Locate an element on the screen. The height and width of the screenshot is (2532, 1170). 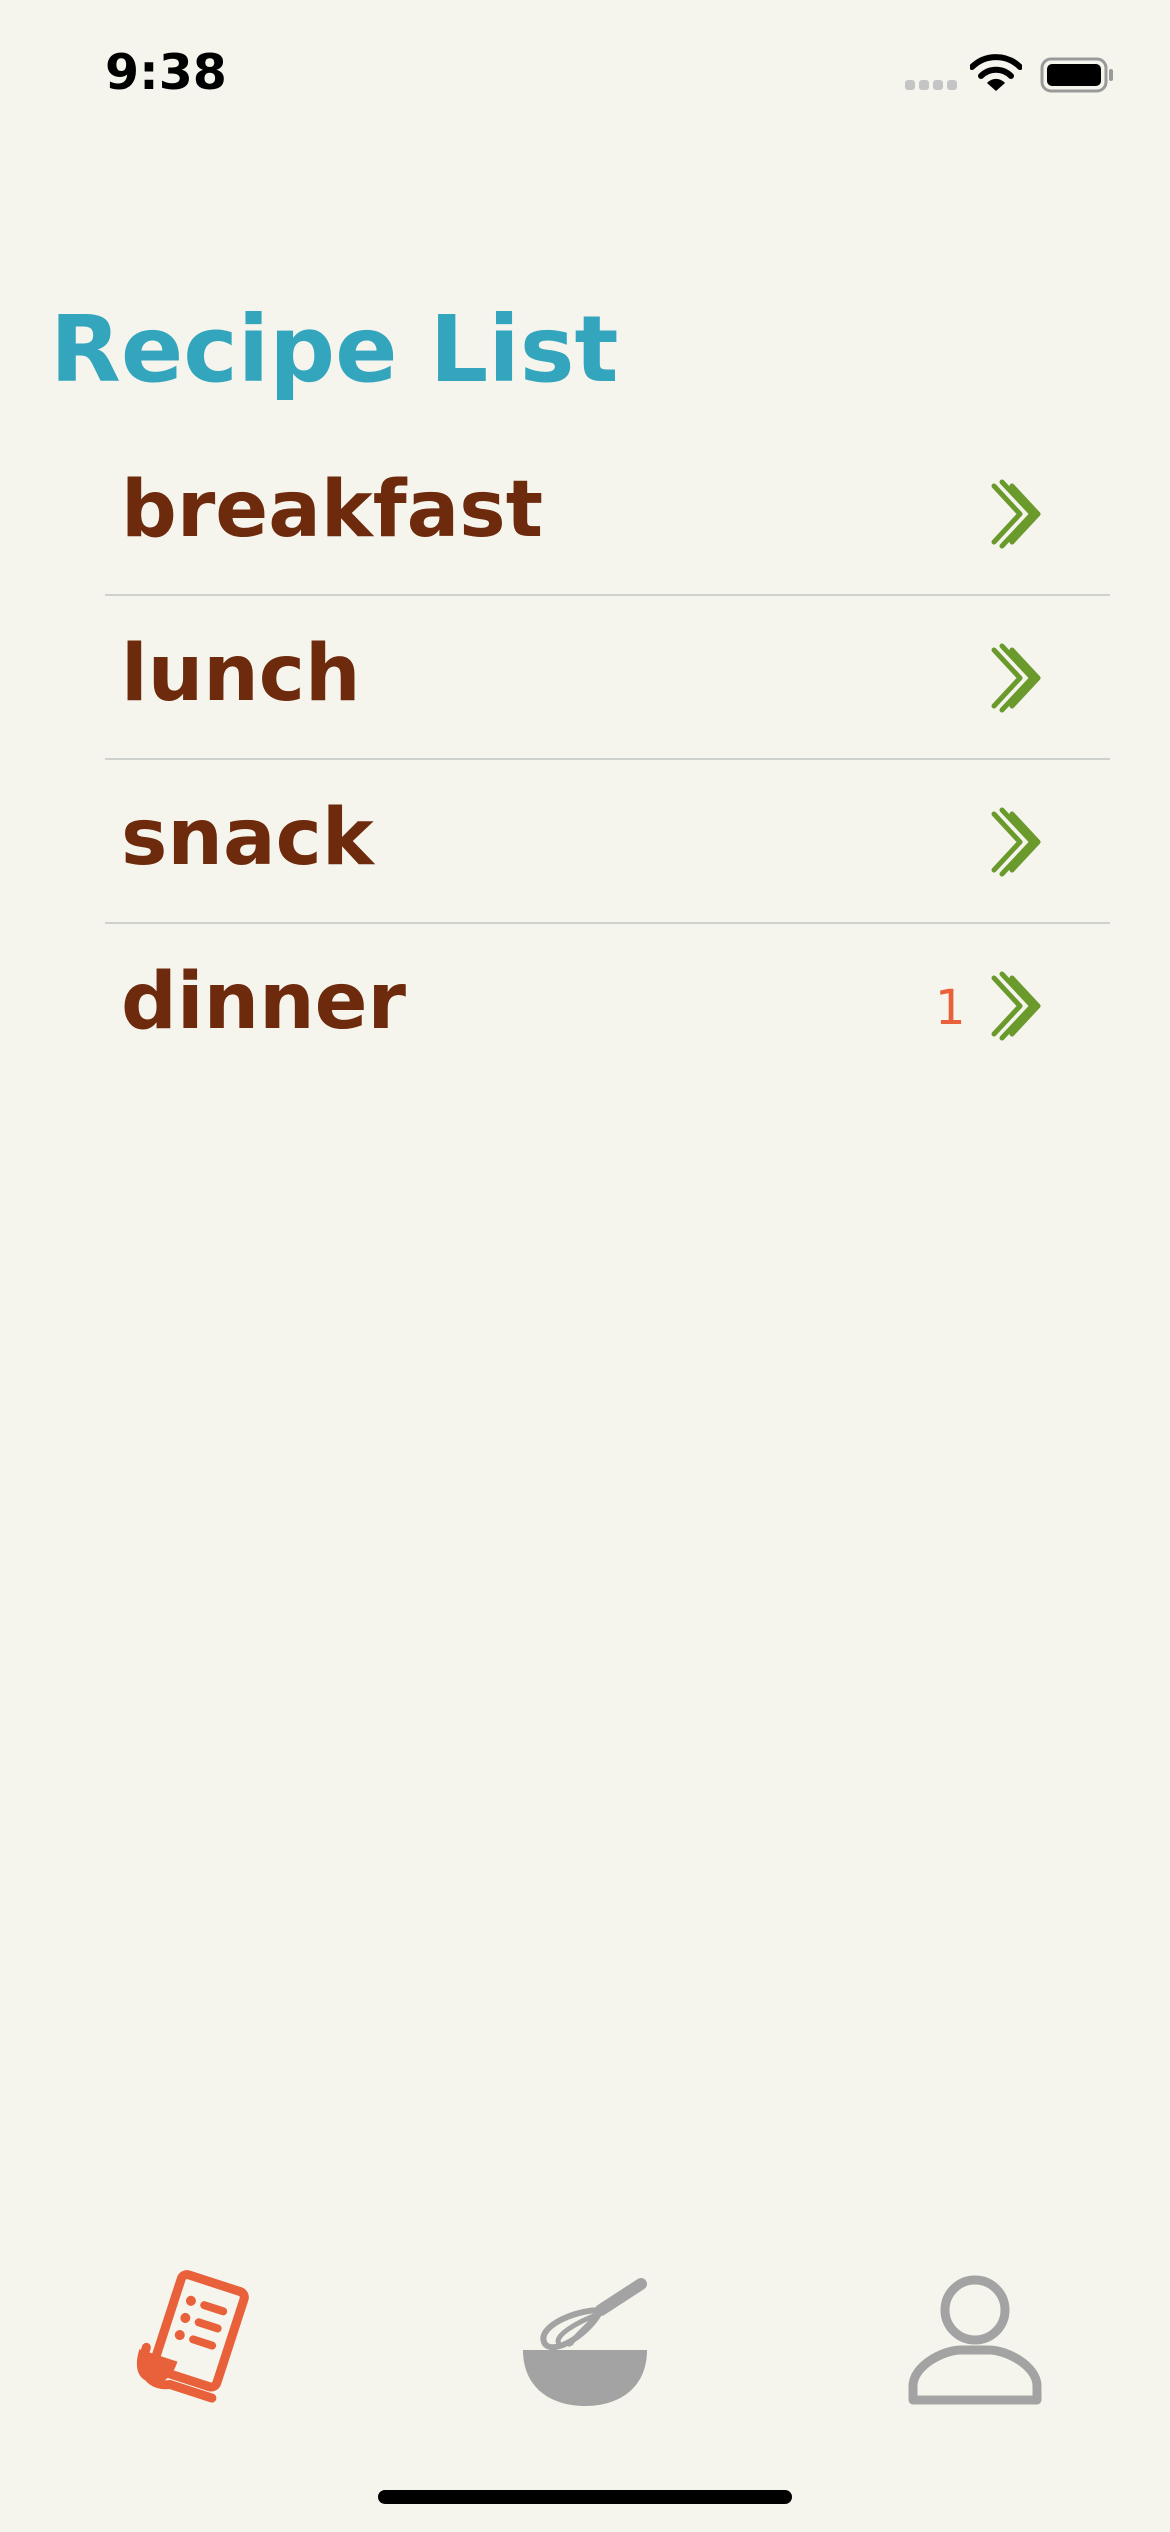
list-item-snack: snack is located at coordinates (607, 842).